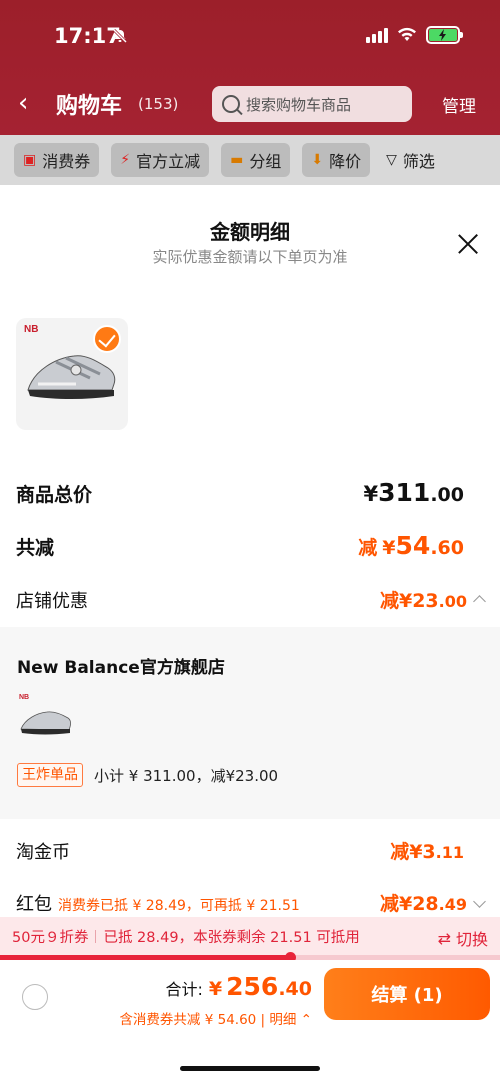  What do you see at coordinates (125, 160) in the screenshot?
I see `lightning-icon: ⚡` at bounding box center [125, 160].